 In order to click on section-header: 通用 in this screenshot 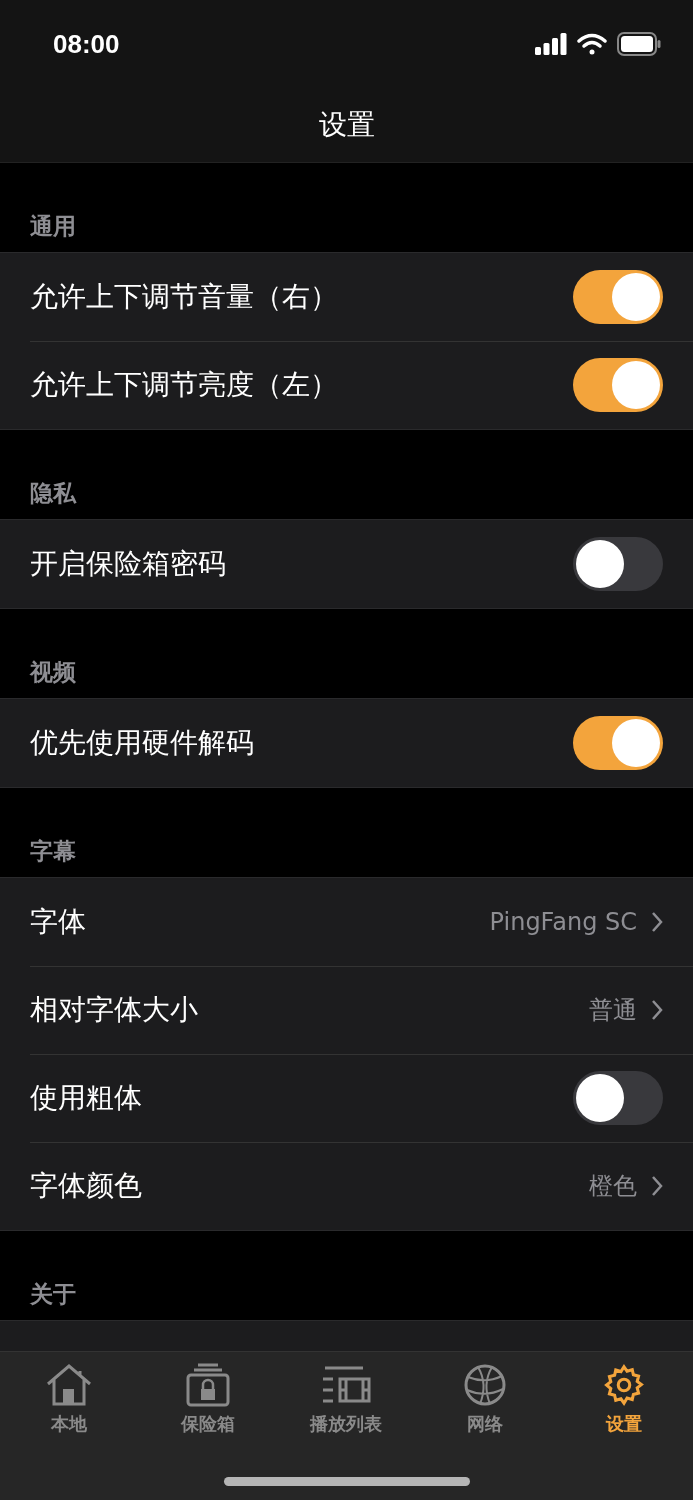, I will do `click(53, 226)`.